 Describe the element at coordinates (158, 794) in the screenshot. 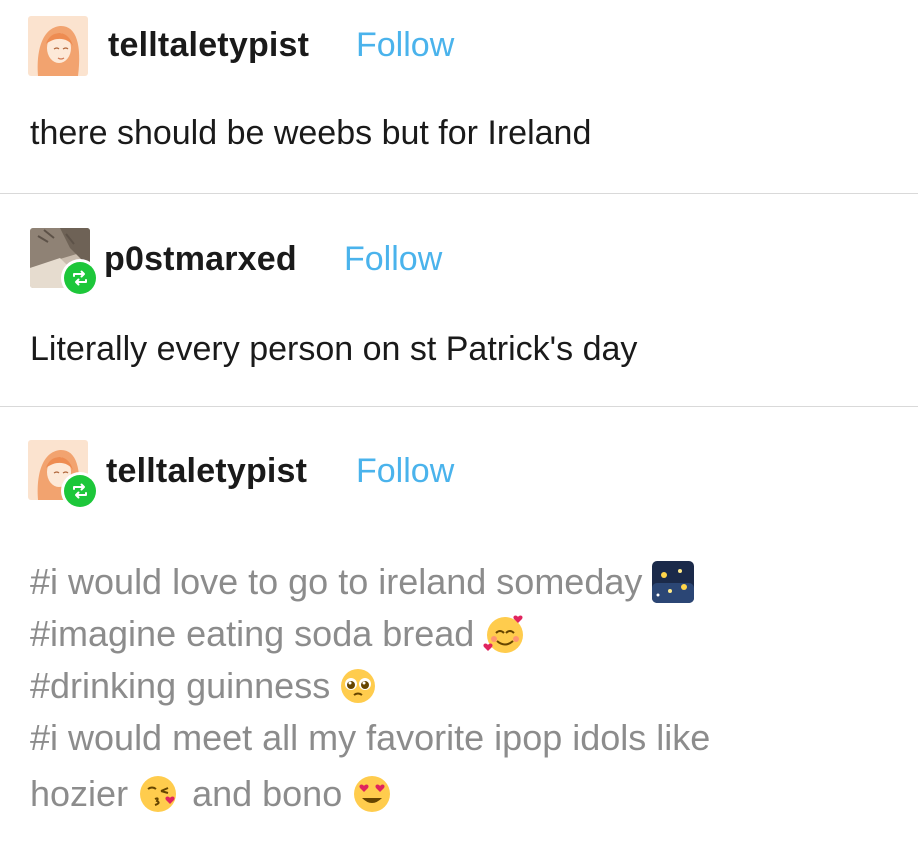

I see `kissing-face-emoji` at that location.